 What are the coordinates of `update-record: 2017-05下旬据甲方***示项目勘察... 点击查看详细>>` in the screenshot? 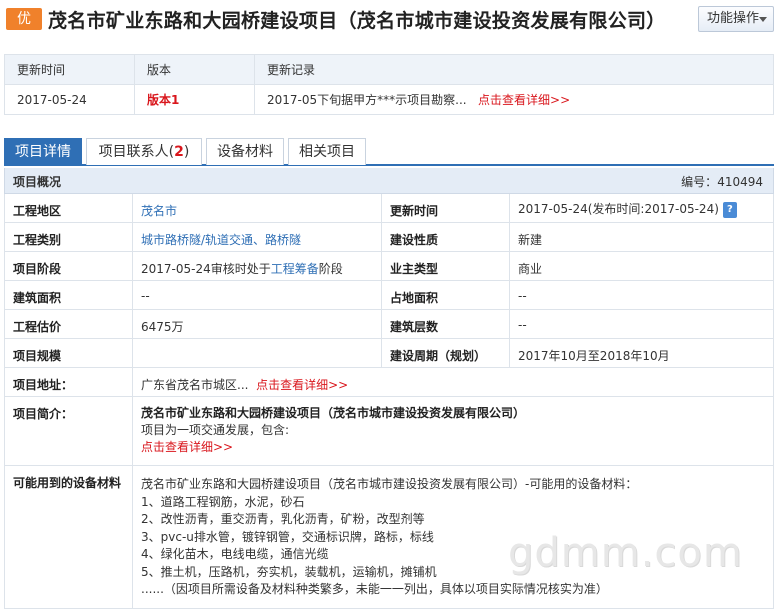 It's located at (514, 99).